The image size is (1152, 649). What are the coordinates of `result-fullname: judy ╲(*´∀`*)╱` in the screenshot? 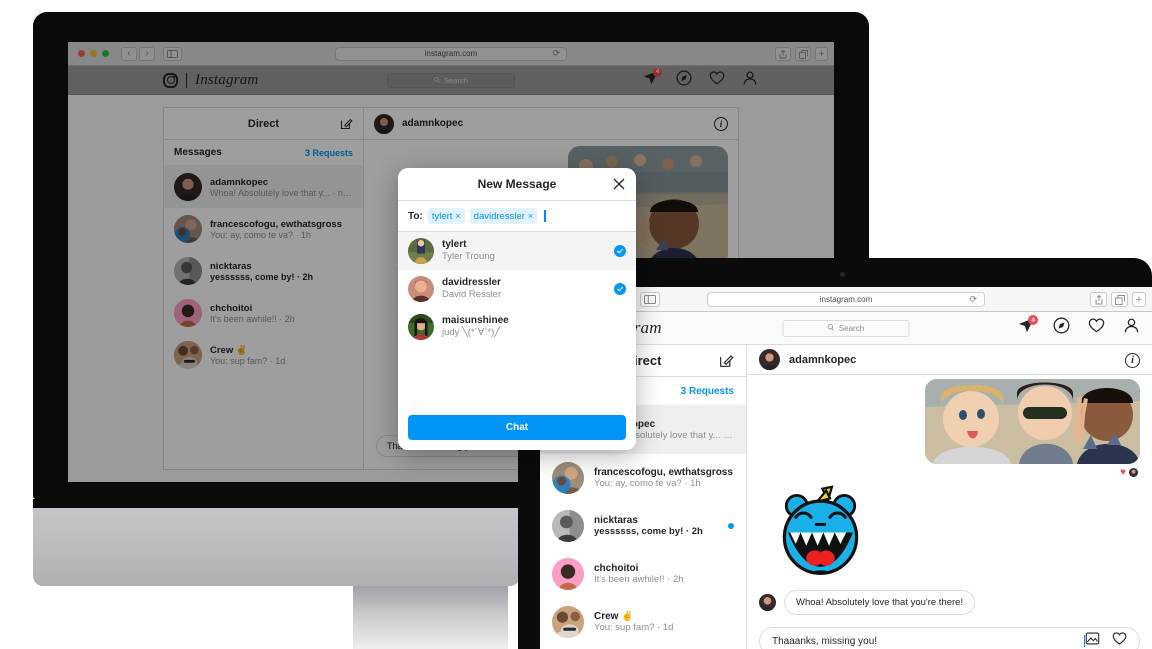 It's located at (471, 333).